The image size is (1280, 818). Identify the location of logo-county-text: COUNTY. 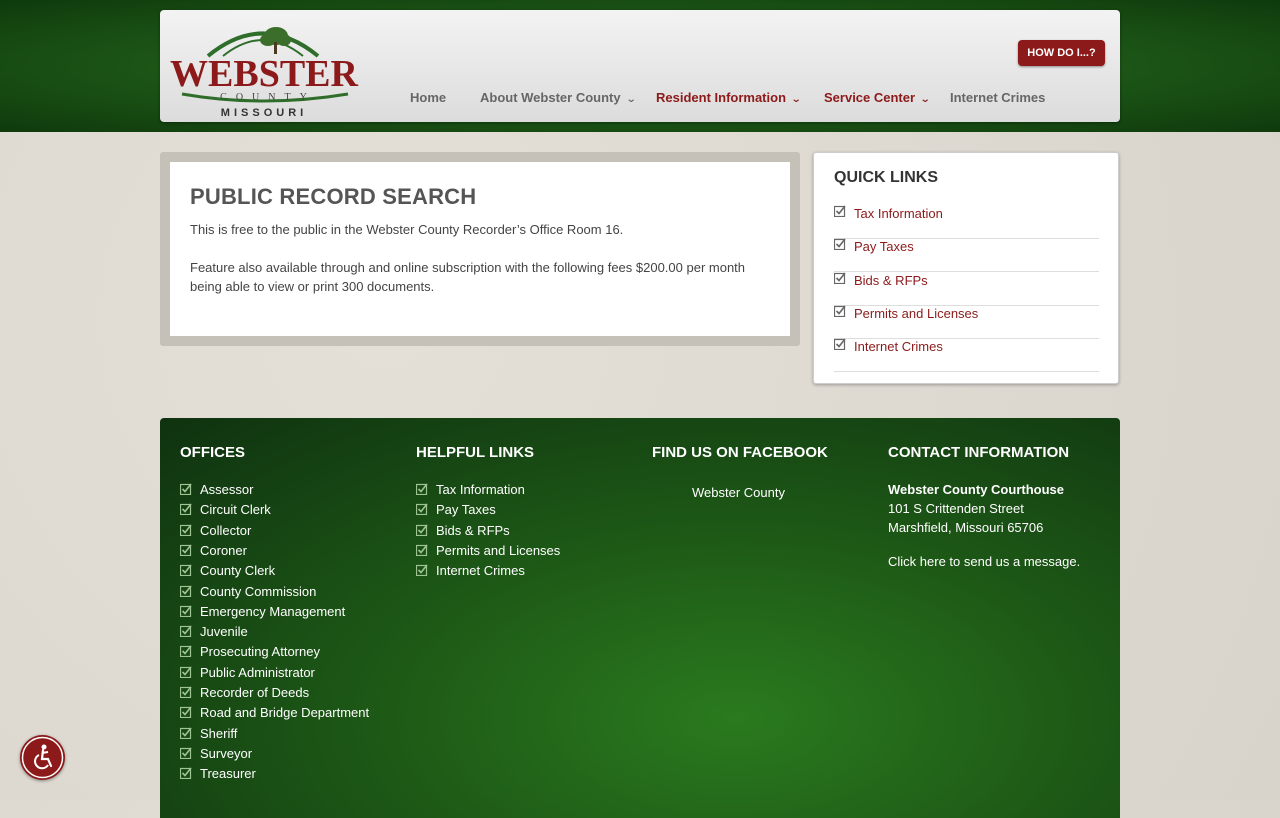
(268, 97).